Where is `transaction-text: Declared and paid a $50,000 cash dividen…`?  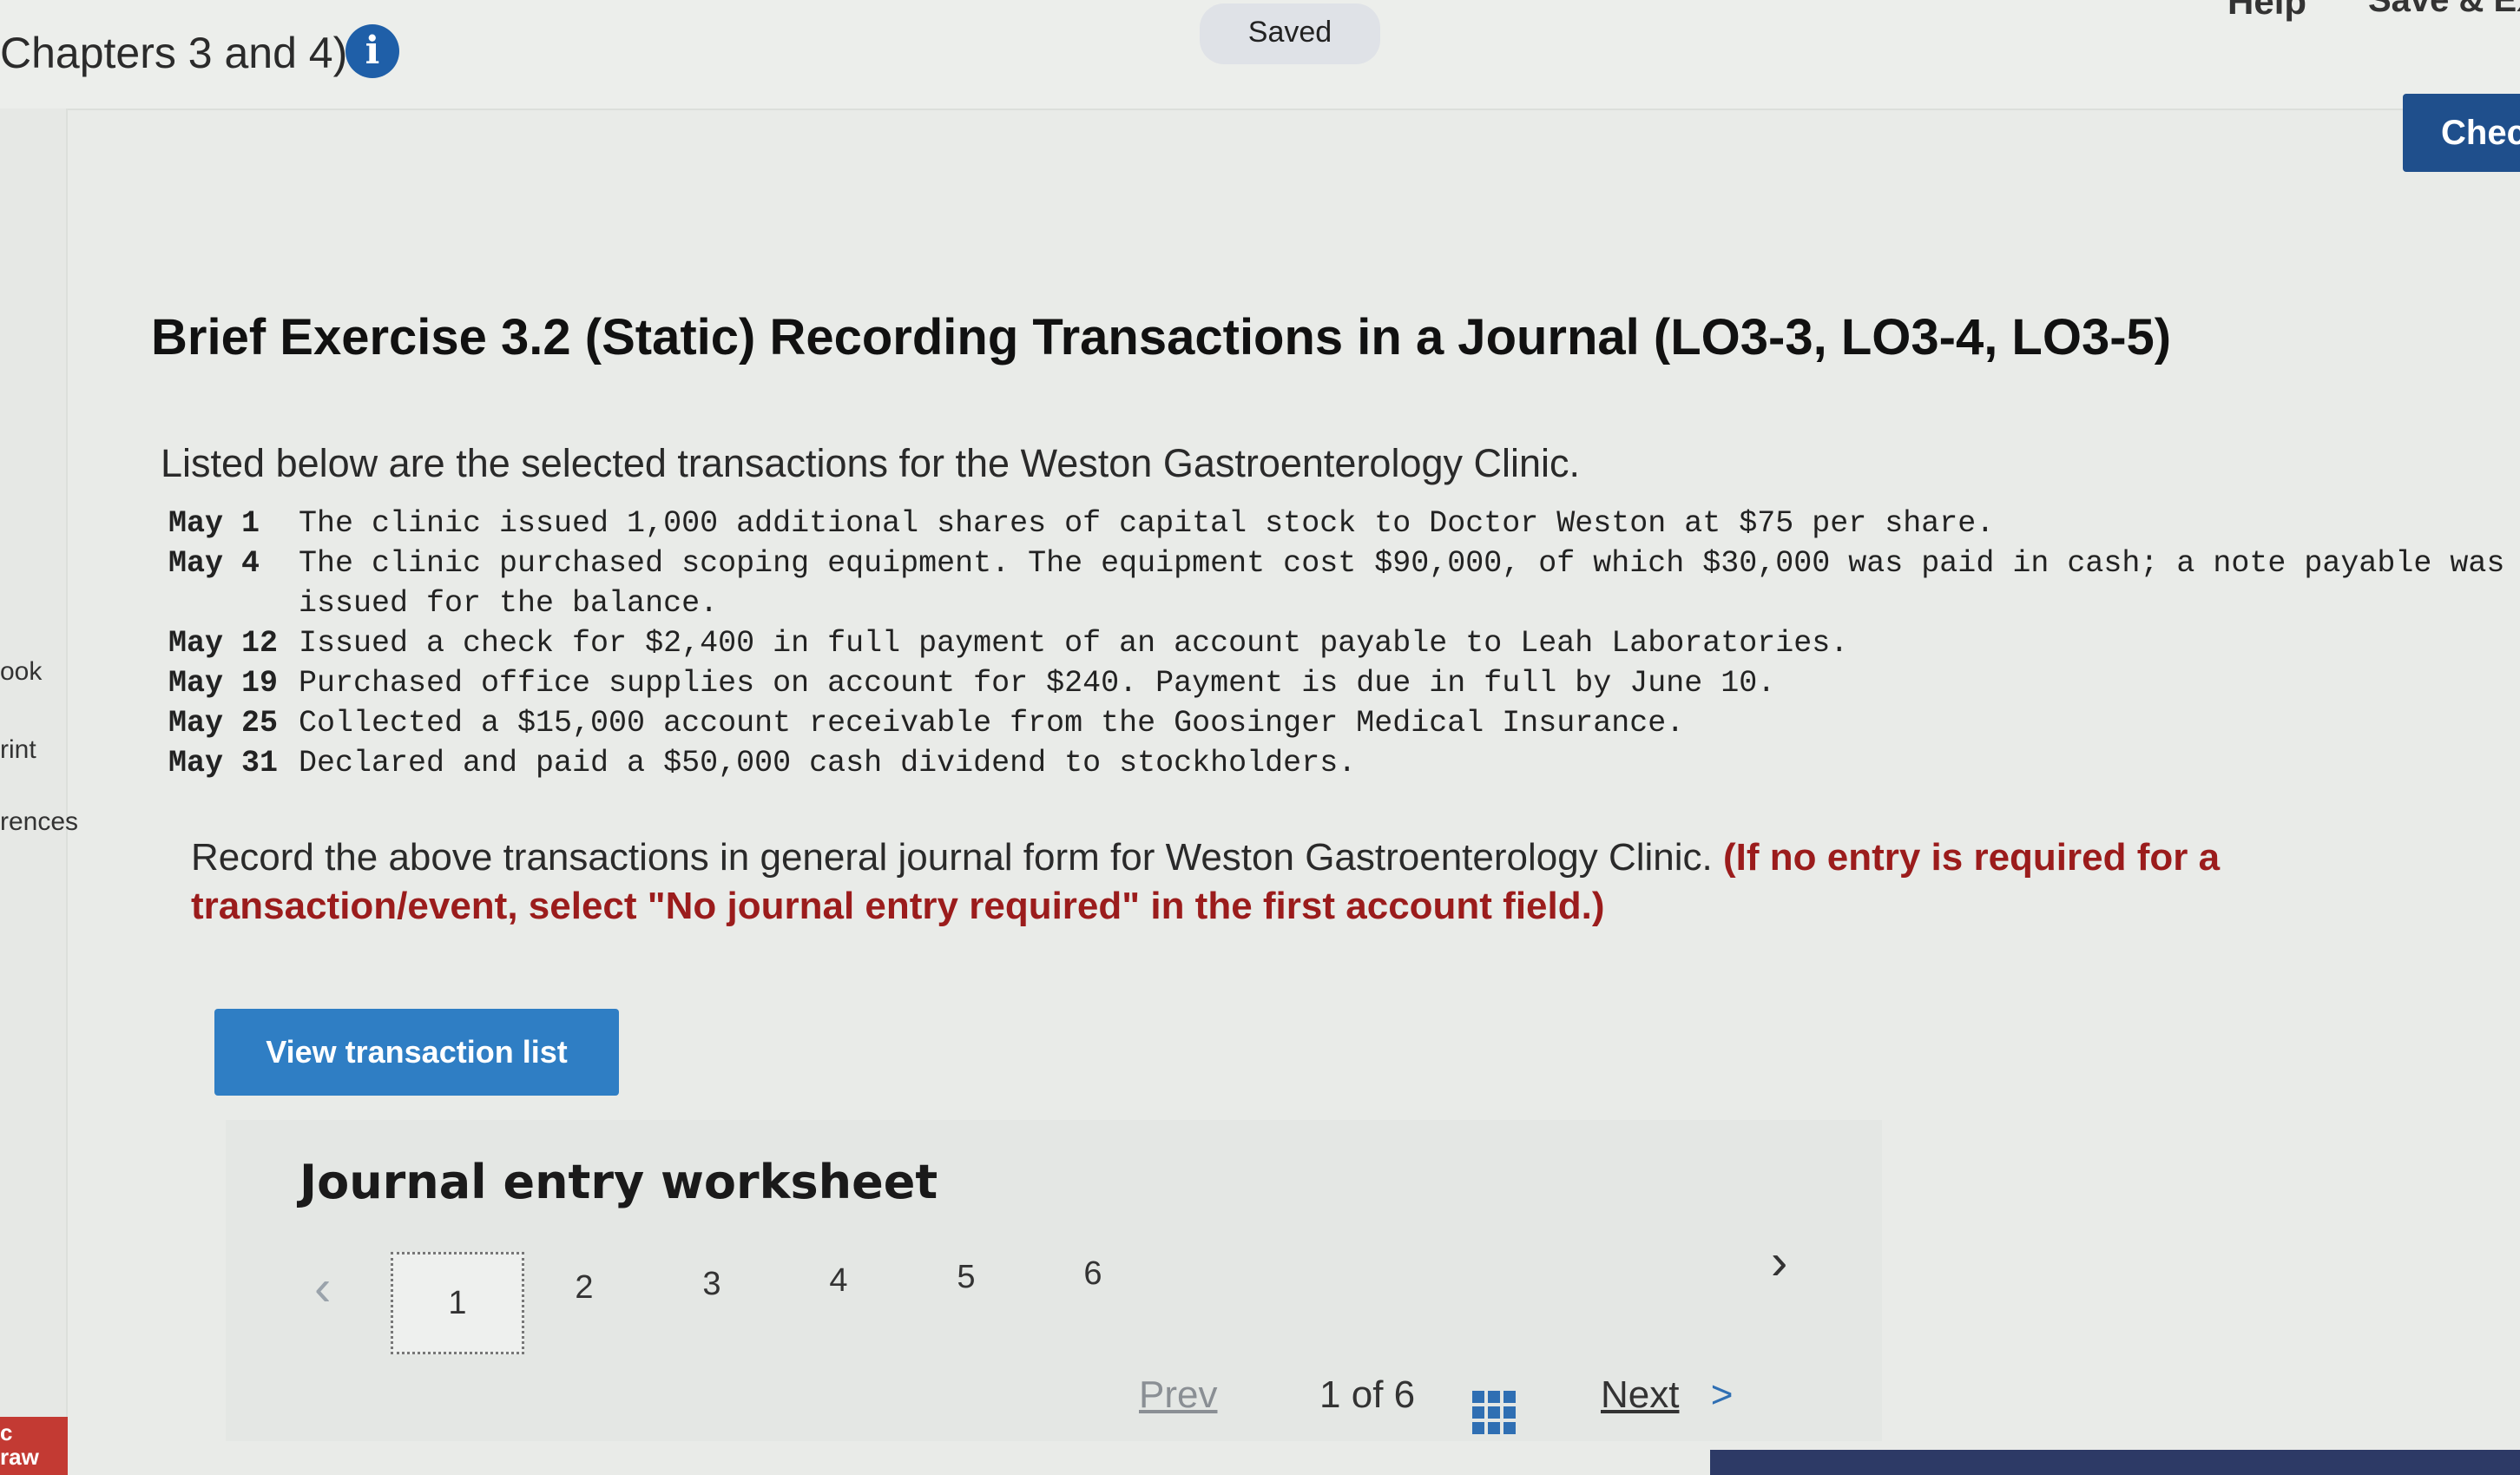
transaction-text: Declared and paid a $50,000 cash dividen… is located at coordinates (828, 763).